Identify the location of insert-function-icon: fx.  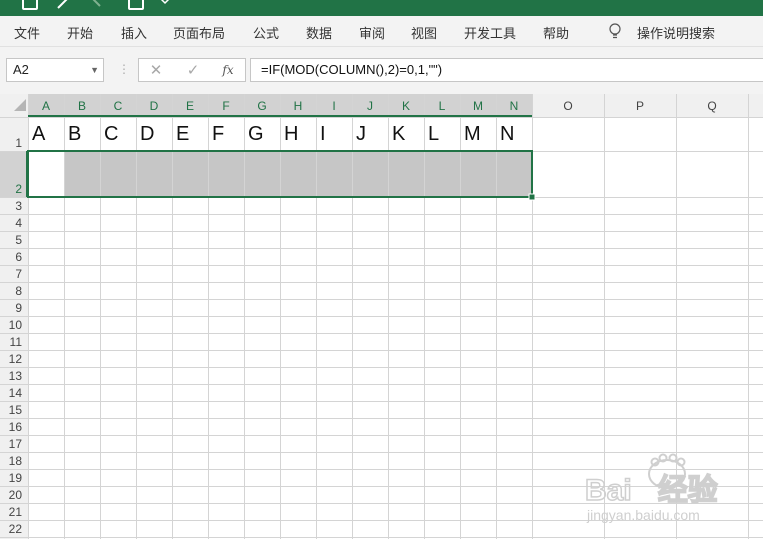
(228, 70).